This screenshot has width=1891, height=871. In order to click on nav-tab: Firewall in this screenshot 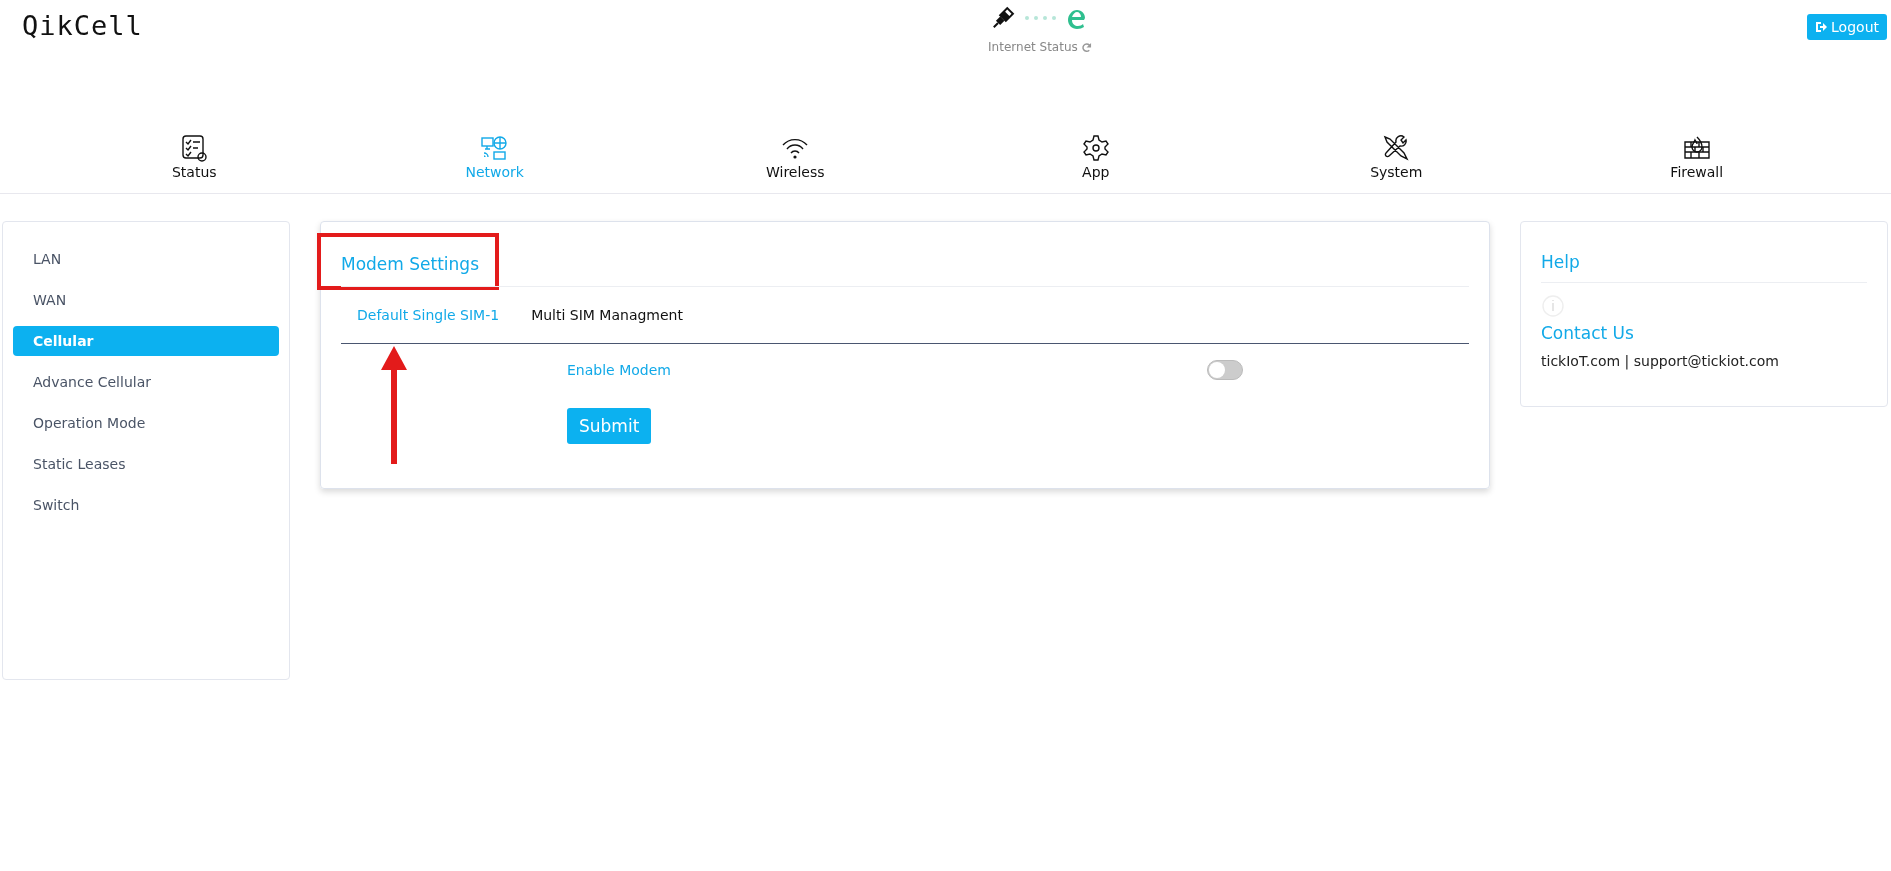, I will do `click(1696, 150)`.